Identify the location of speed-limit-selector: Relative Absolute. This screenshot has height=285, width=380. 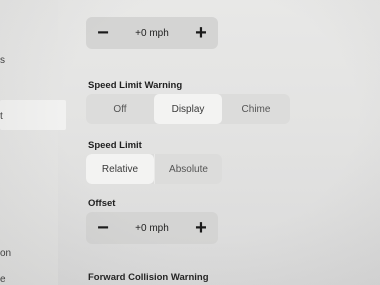
(154, 169).